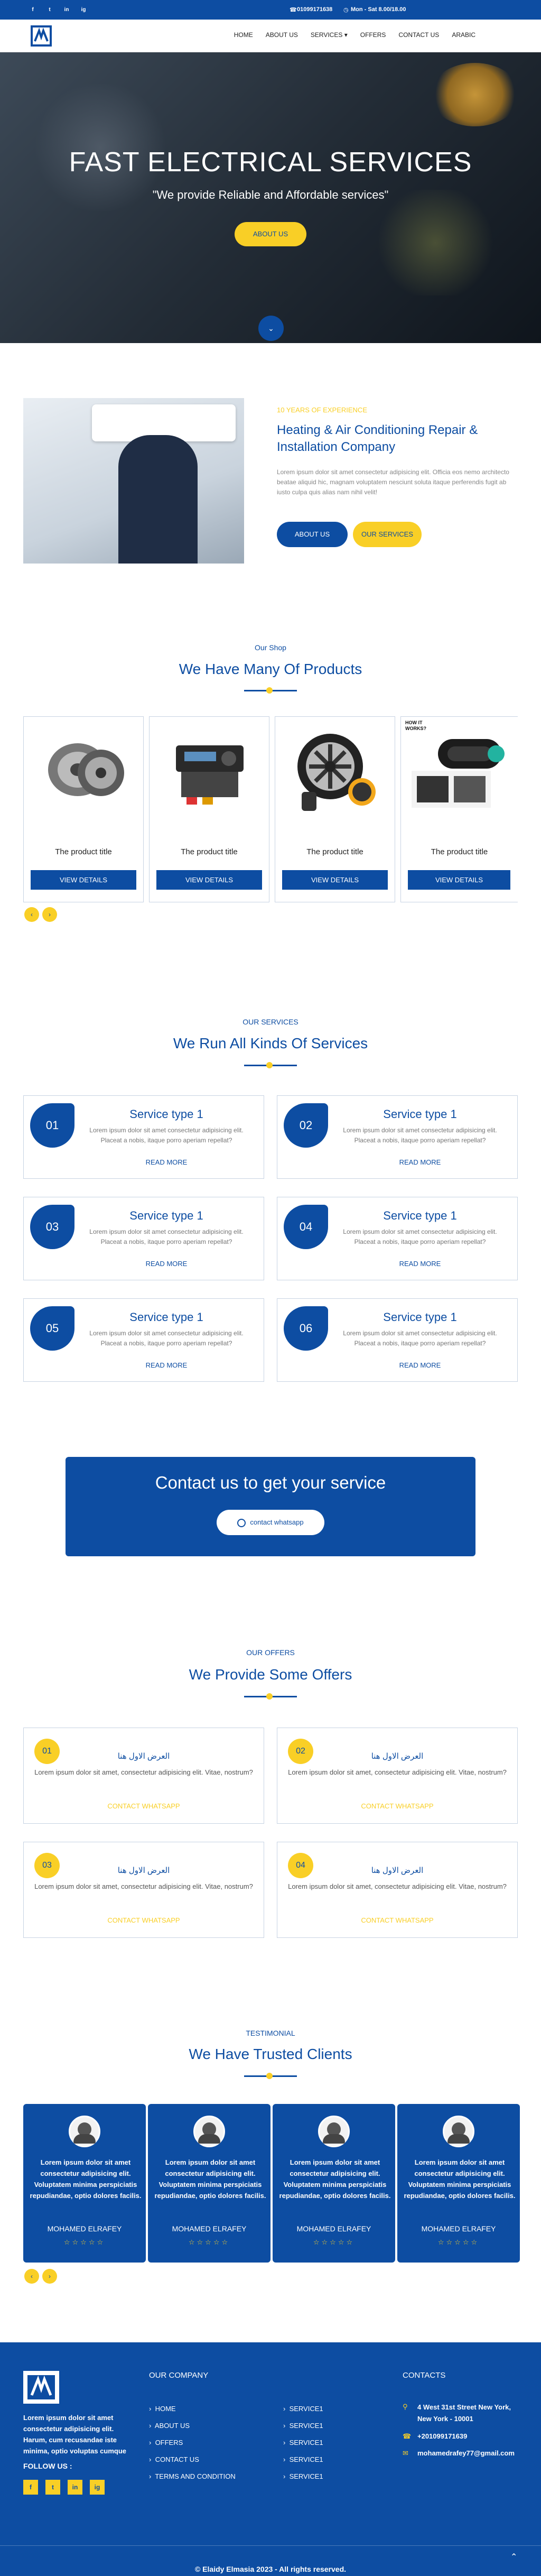 Image resolution: width=541 pixels, height=2576 pixels. What do you see at coordinates (418, 35) in the screenshot?
I see `nav-contact: CONTACT US` at bounding box center [418, 35].